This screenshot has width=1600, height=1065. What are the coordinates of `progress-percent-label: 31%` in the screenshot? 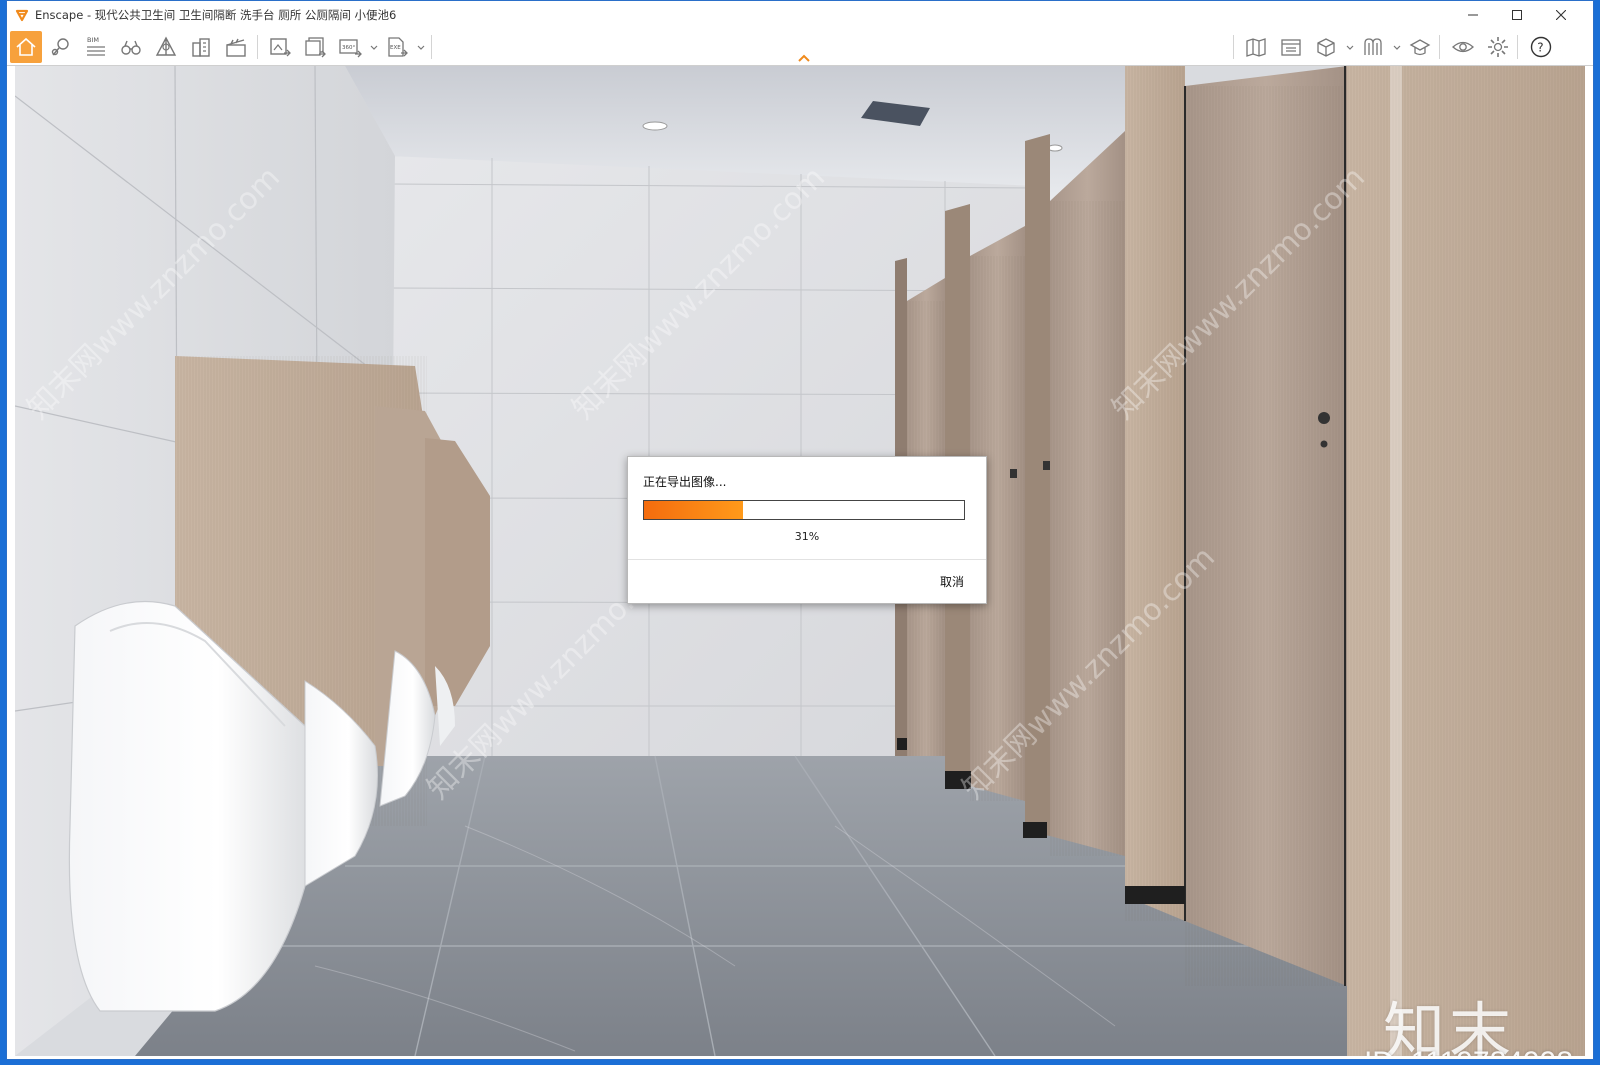 It's located at (807, 536).